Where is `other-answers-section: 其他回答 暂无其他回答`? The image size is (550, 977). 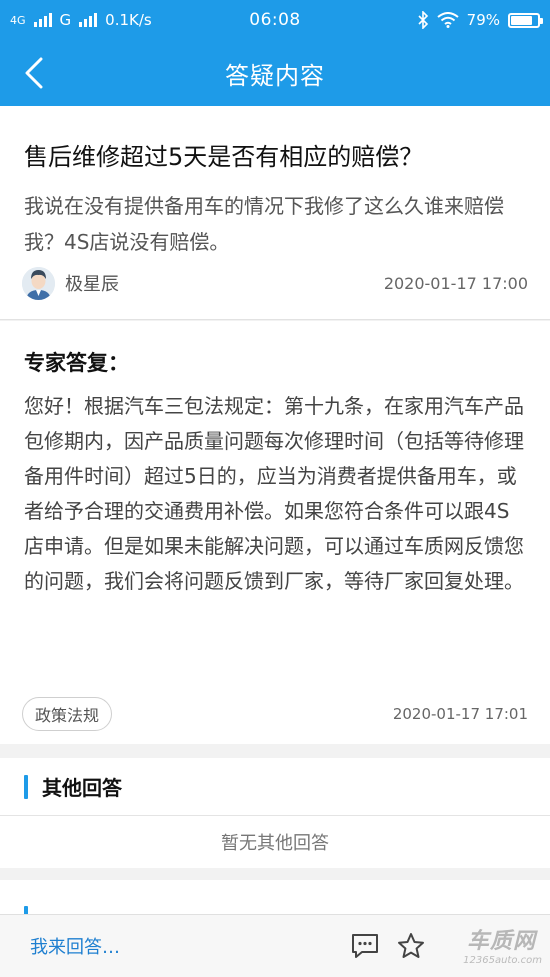 other-answers-section: 其他回答 暂无其他回答 is located at coordinates (275, 813).